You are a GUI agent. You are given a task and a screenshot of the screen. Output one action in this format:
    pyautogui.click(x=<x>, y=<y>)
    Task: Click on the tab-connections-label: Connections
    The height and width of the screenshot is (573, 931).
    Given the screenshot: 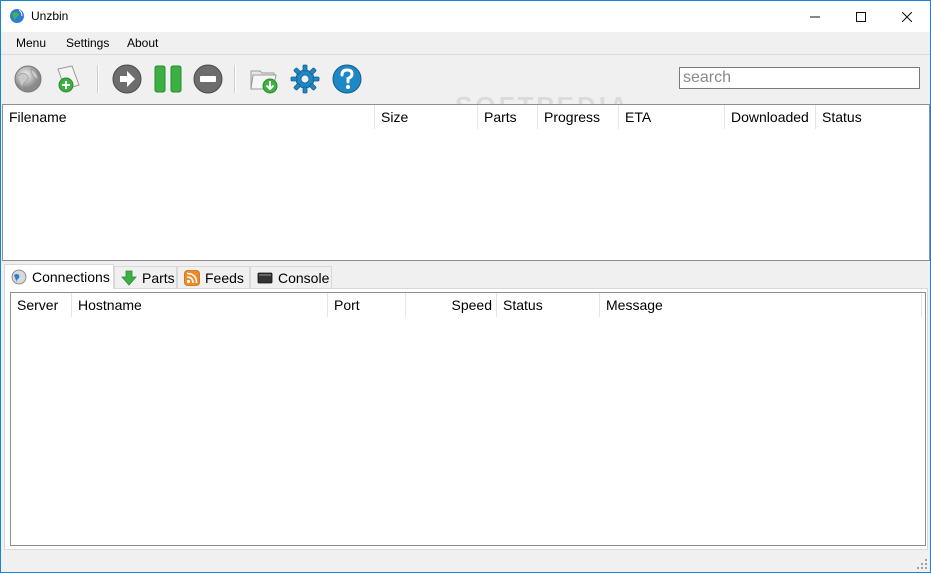 What is the action you would take?
    pyautogui.click(x=71, y=277)
    